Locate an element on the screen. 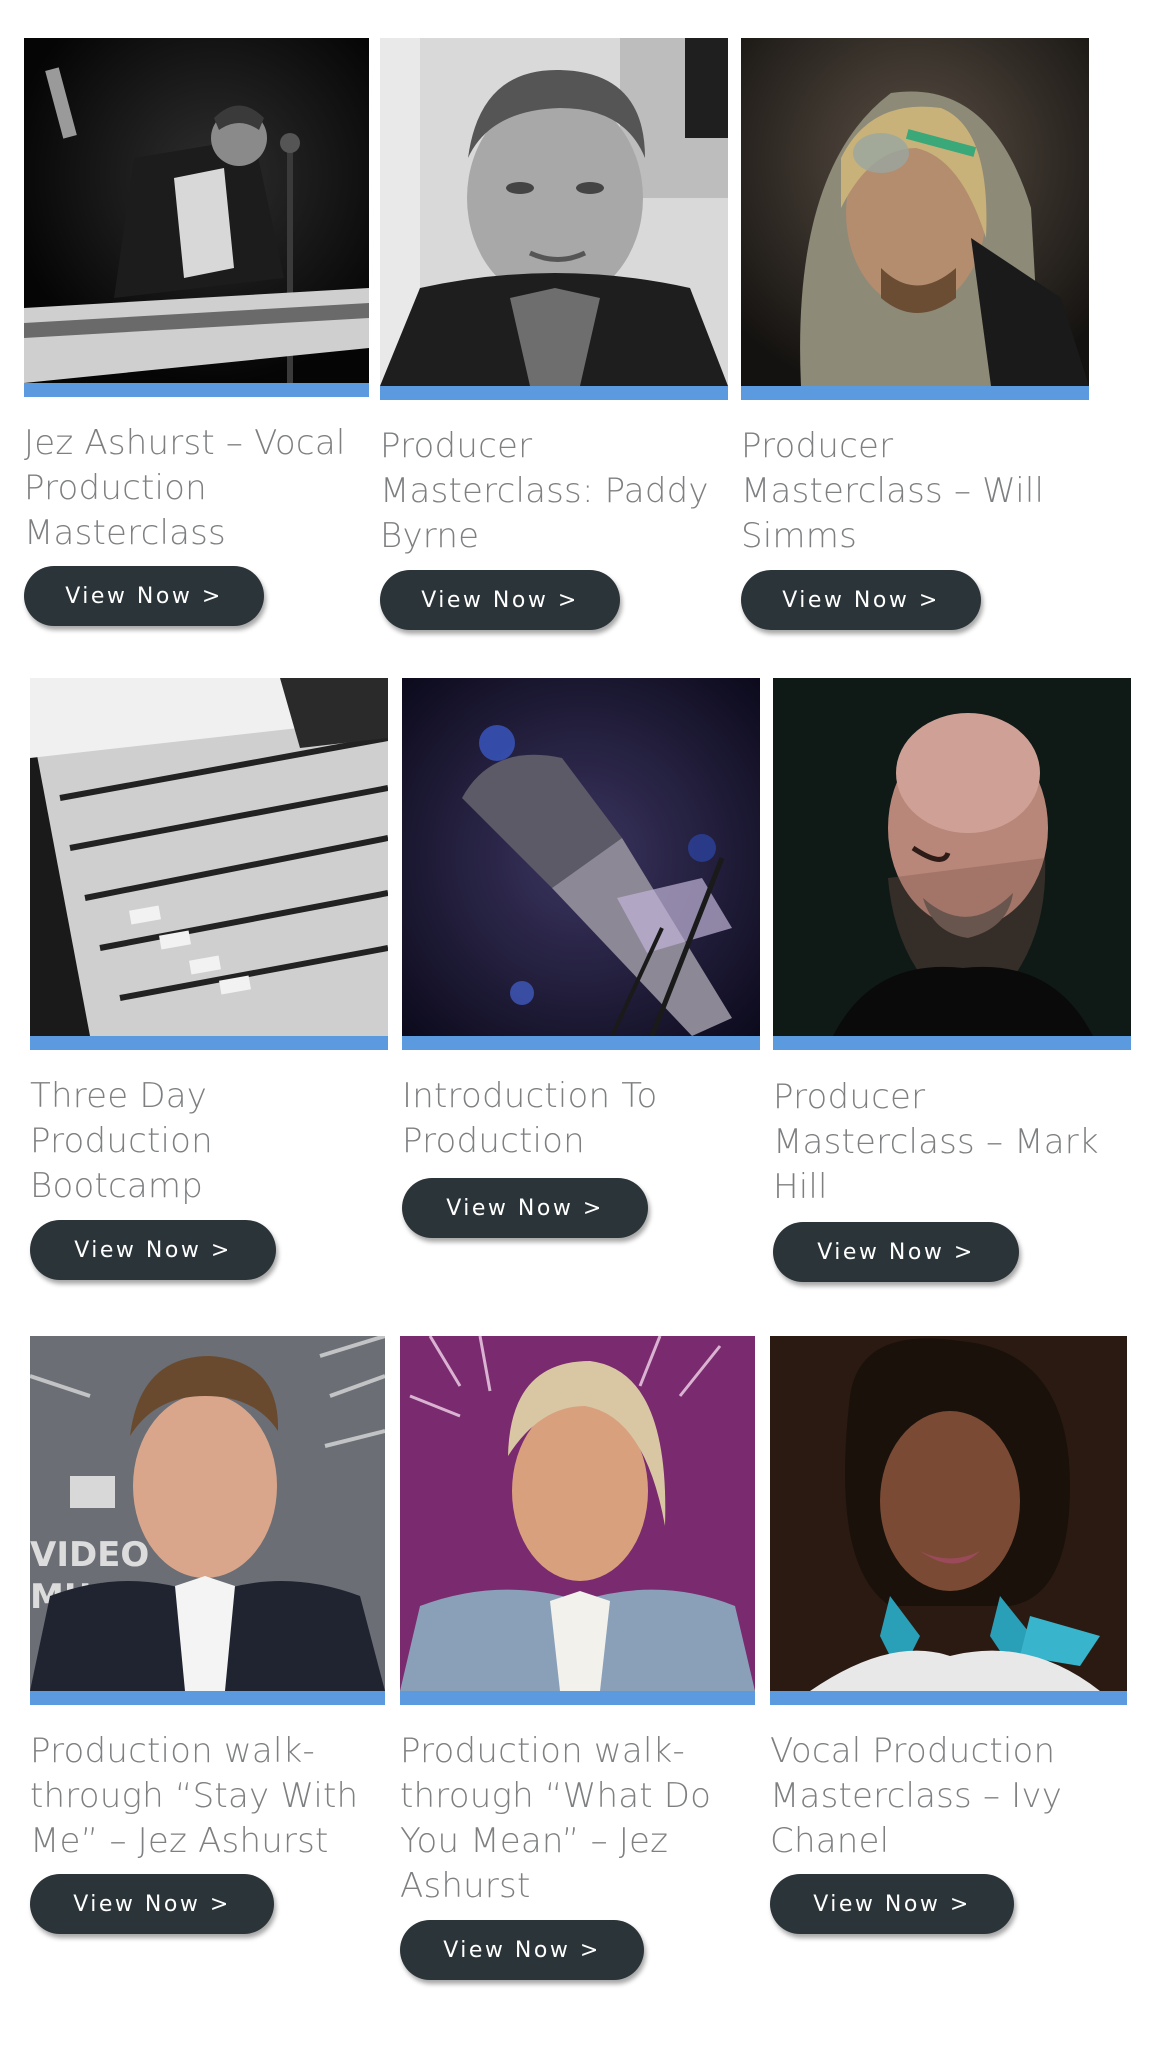 This screenshot has height=2048, width=1154. course-image-ivy-chanel is located at coordinates (948, 1513).